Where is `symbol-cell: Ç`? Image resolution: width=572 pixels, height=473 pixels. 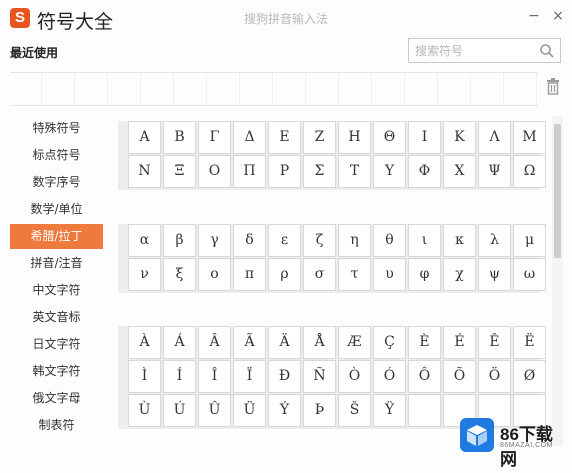
symbol-cell: Ç is located at coordinates (389, 342).